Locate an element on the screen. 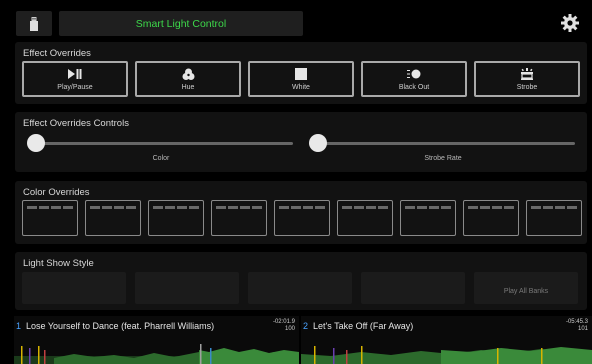 Image resolution: width=592 pixels, height=364 pixels. white-button: White is located at coordinates (301, 79).